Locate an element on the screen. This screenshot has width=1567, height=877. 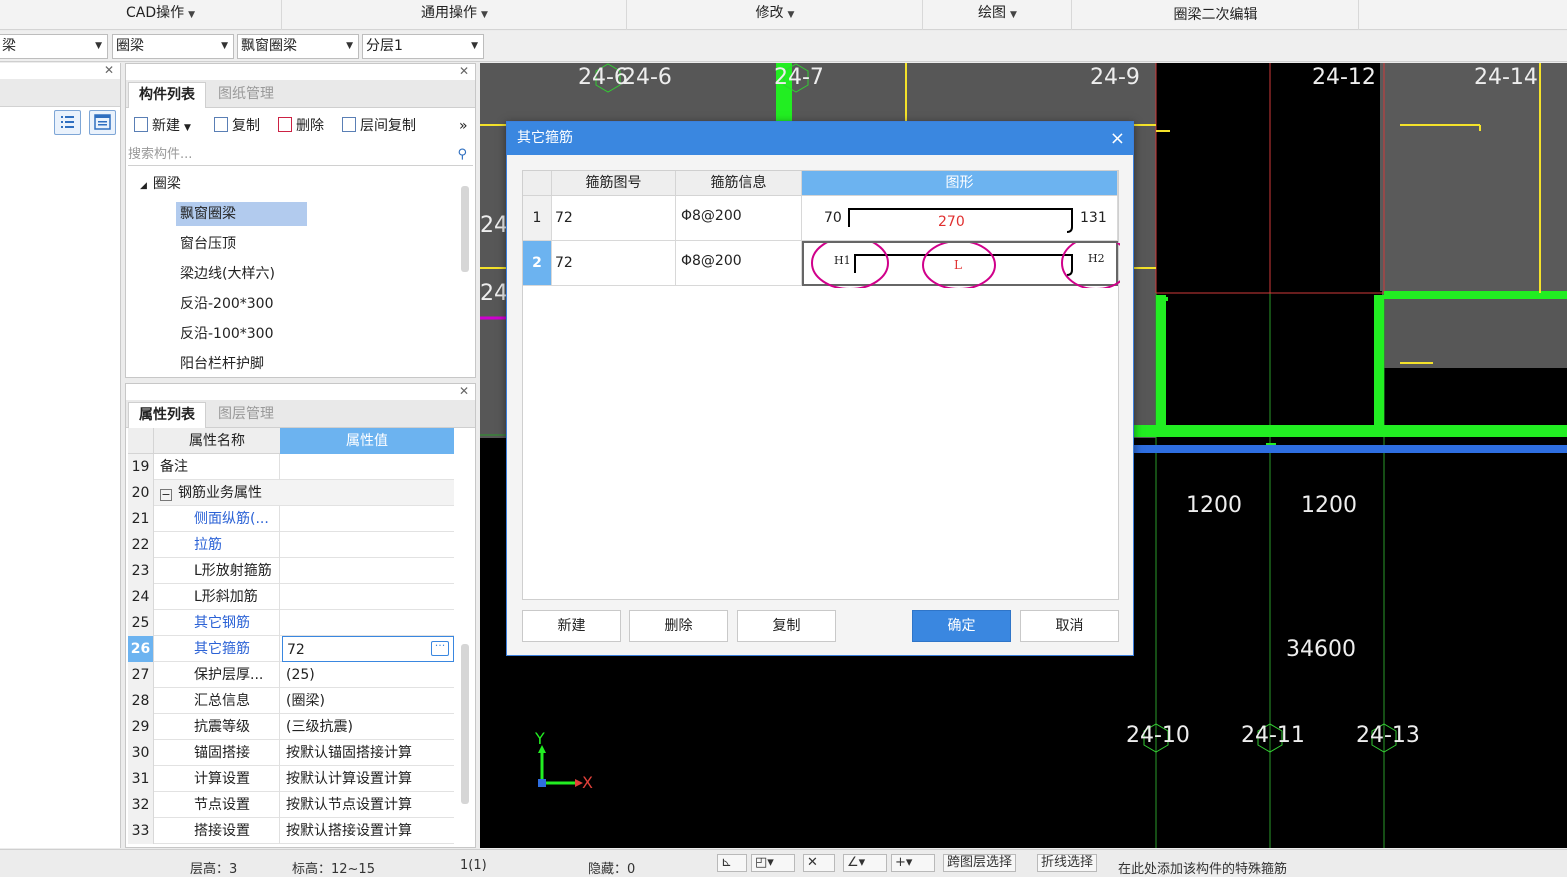
tree-label: 梁边线(大样六) is located at coordinates (227, 274).